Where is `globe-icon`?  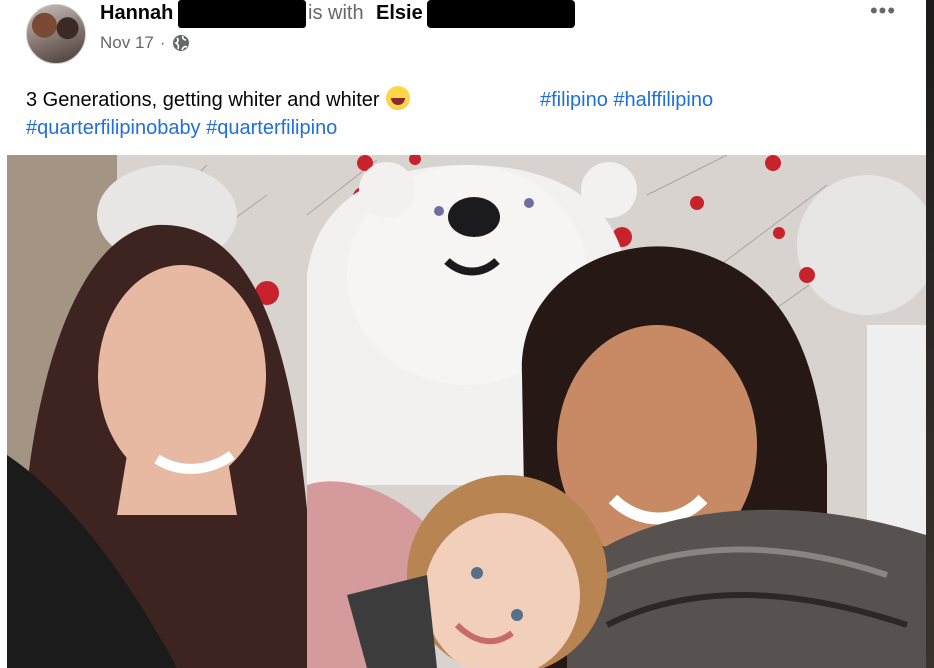 globe-icon is located at coordinates (181, 43).